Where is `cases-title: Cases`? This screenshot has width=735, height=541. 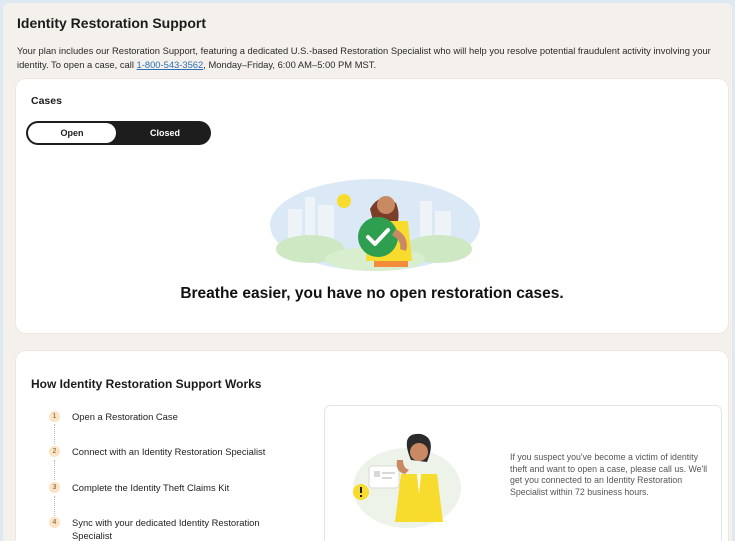 cases-title: Cases is located at coordinates (46, 101).